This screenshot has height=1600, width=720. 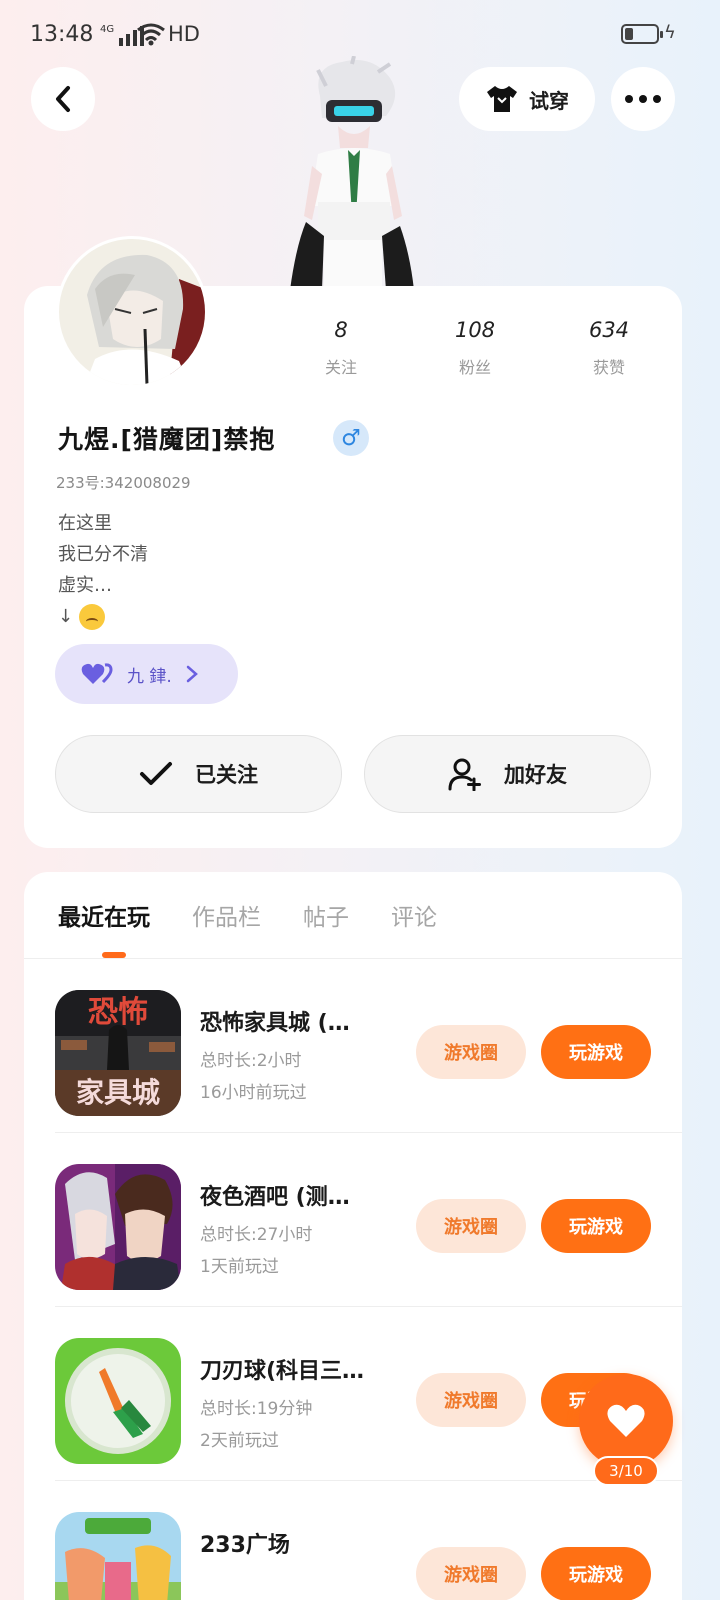 What do you see at coordinates (474, 367) in the screenshot?
I see `stat-label: 粉丝` at bounding box center [474, 367].